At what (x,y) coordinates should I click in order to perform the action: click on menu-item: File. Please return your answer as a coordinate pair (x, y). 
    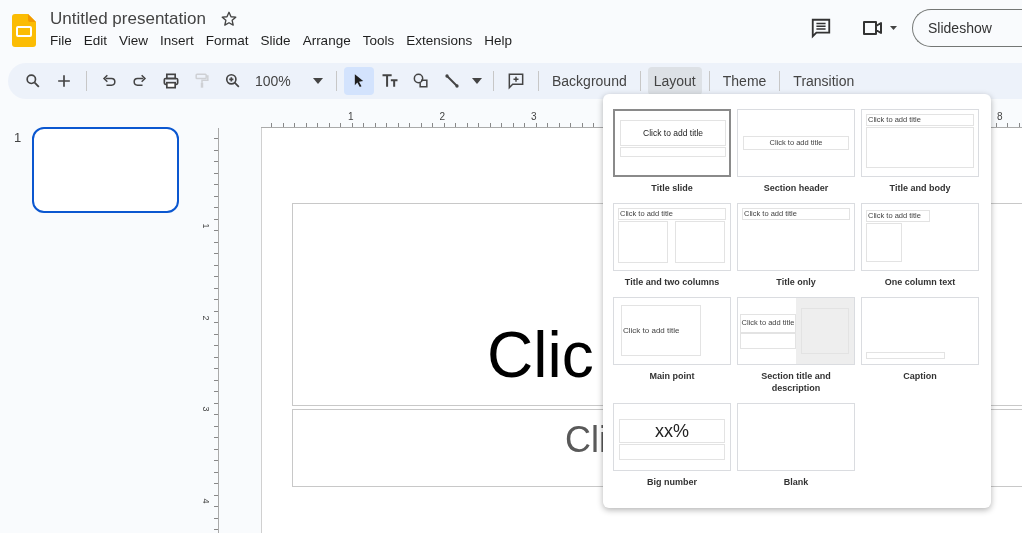
    Looking at the image, I should click on (64, 40).